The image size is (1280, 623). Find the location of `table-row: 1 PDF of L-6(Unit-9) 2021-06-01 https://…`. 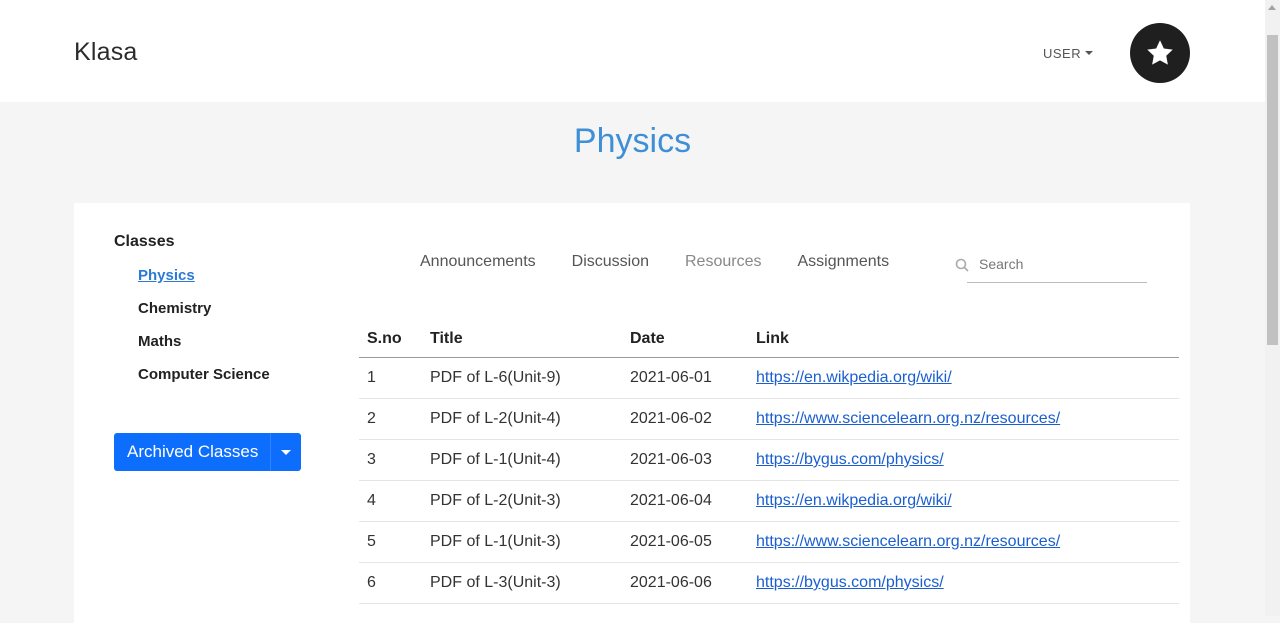

table-row: 1 PDF of L-6(Unit-9) 2021-06-01 https://… is located at coordinates (769, 378).